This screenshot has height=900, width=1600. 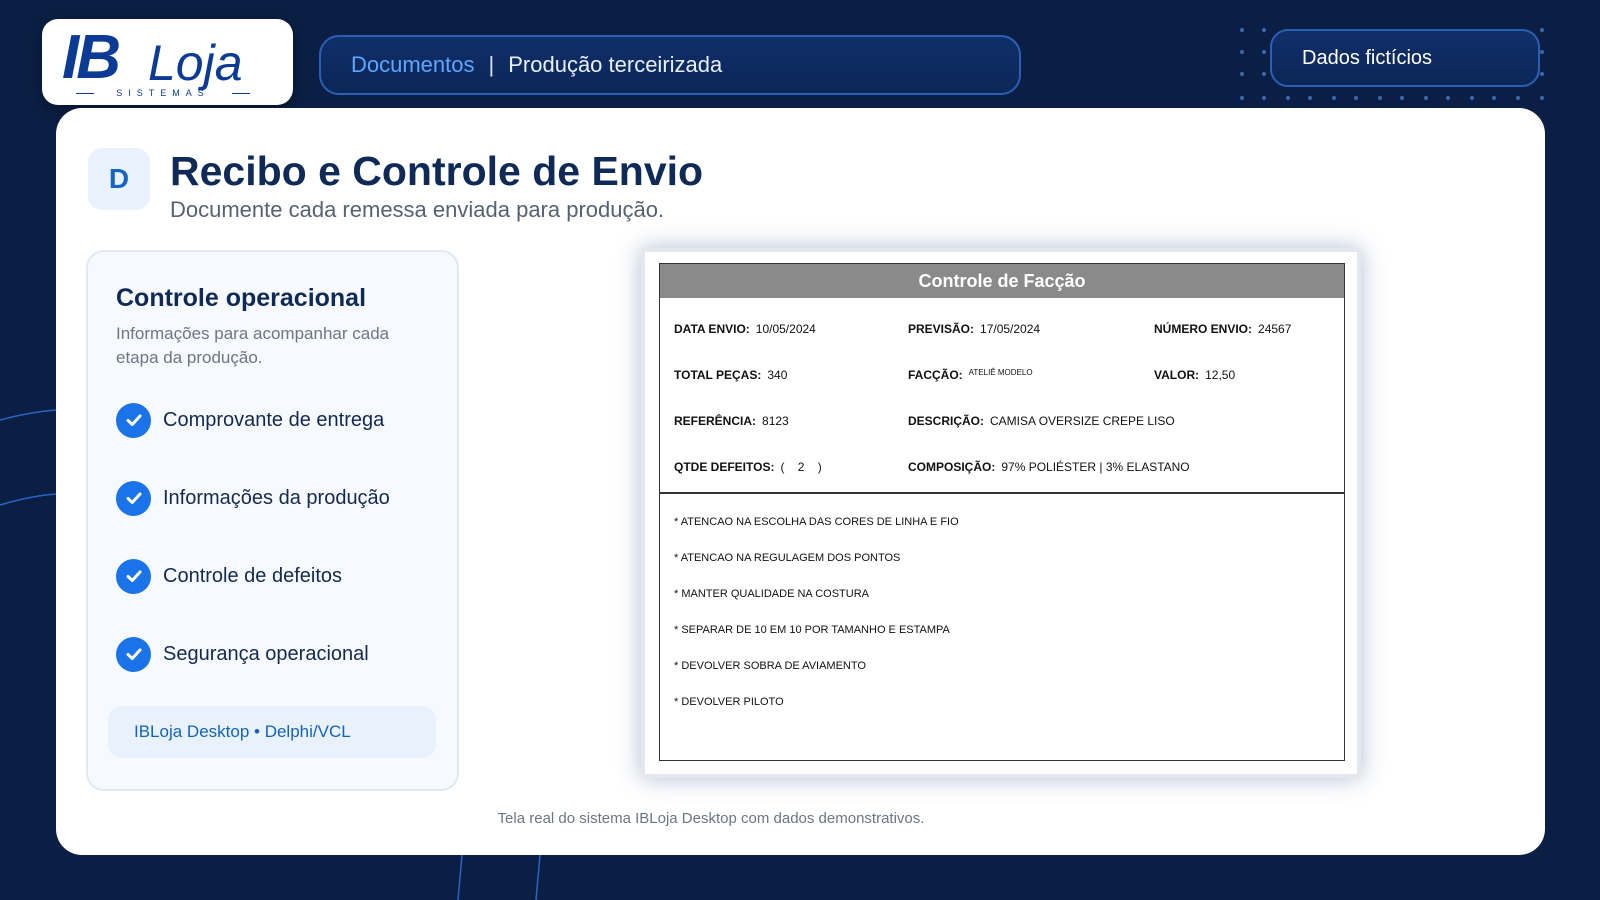 I want to click on field-numero-envio: NÚMERO ENVIO: 24567, so click(x=1223, y=329).